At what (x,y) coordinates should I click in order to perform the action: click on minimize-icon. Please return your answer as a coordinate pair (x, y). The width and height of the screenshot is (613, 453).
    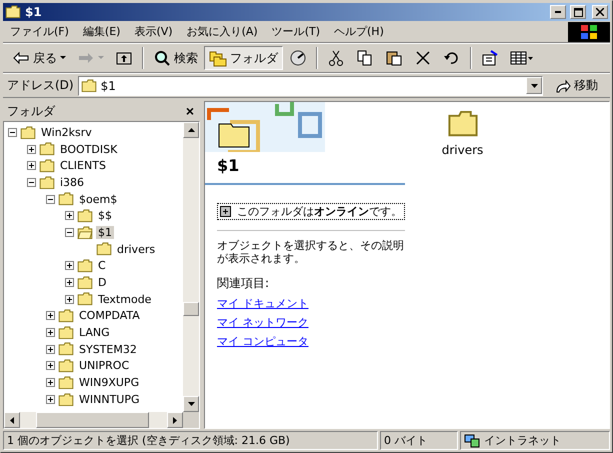
    Looking at the image, I should click on (558, 12).